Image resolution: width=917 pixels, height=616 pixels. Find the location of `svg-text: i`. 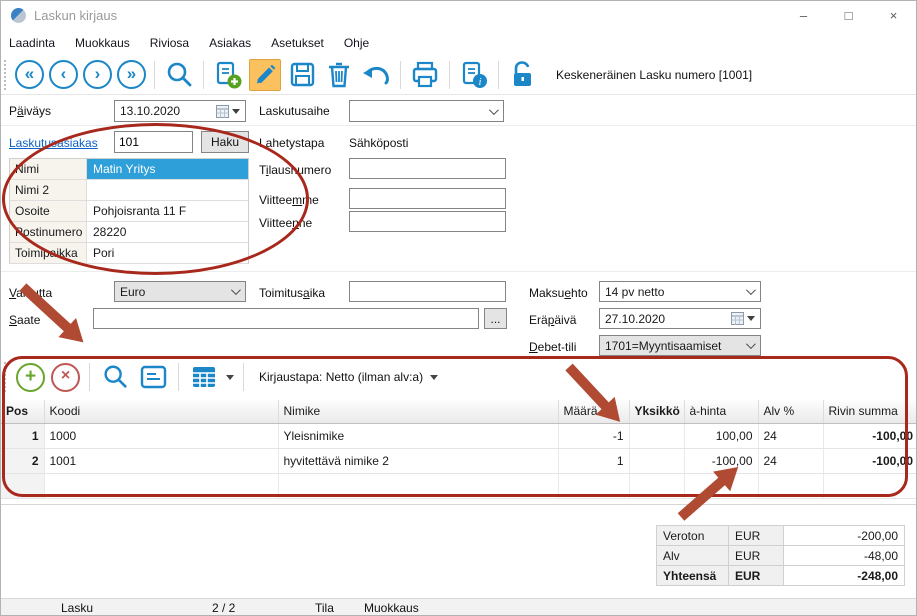

svg-text: i is located at coordinates (480, 82).